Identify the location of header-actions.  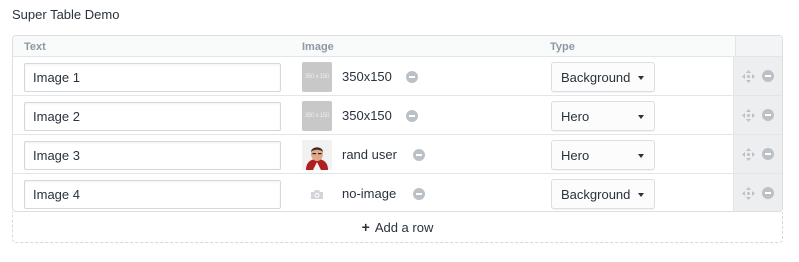
(758, 46).